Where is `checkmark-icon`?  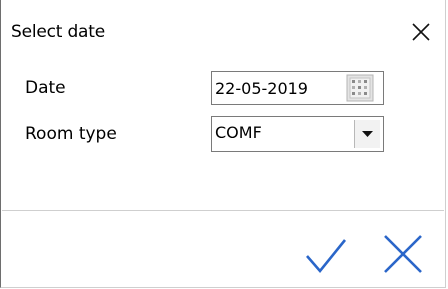
checkmark-icon is located at coordinates (326, 256).